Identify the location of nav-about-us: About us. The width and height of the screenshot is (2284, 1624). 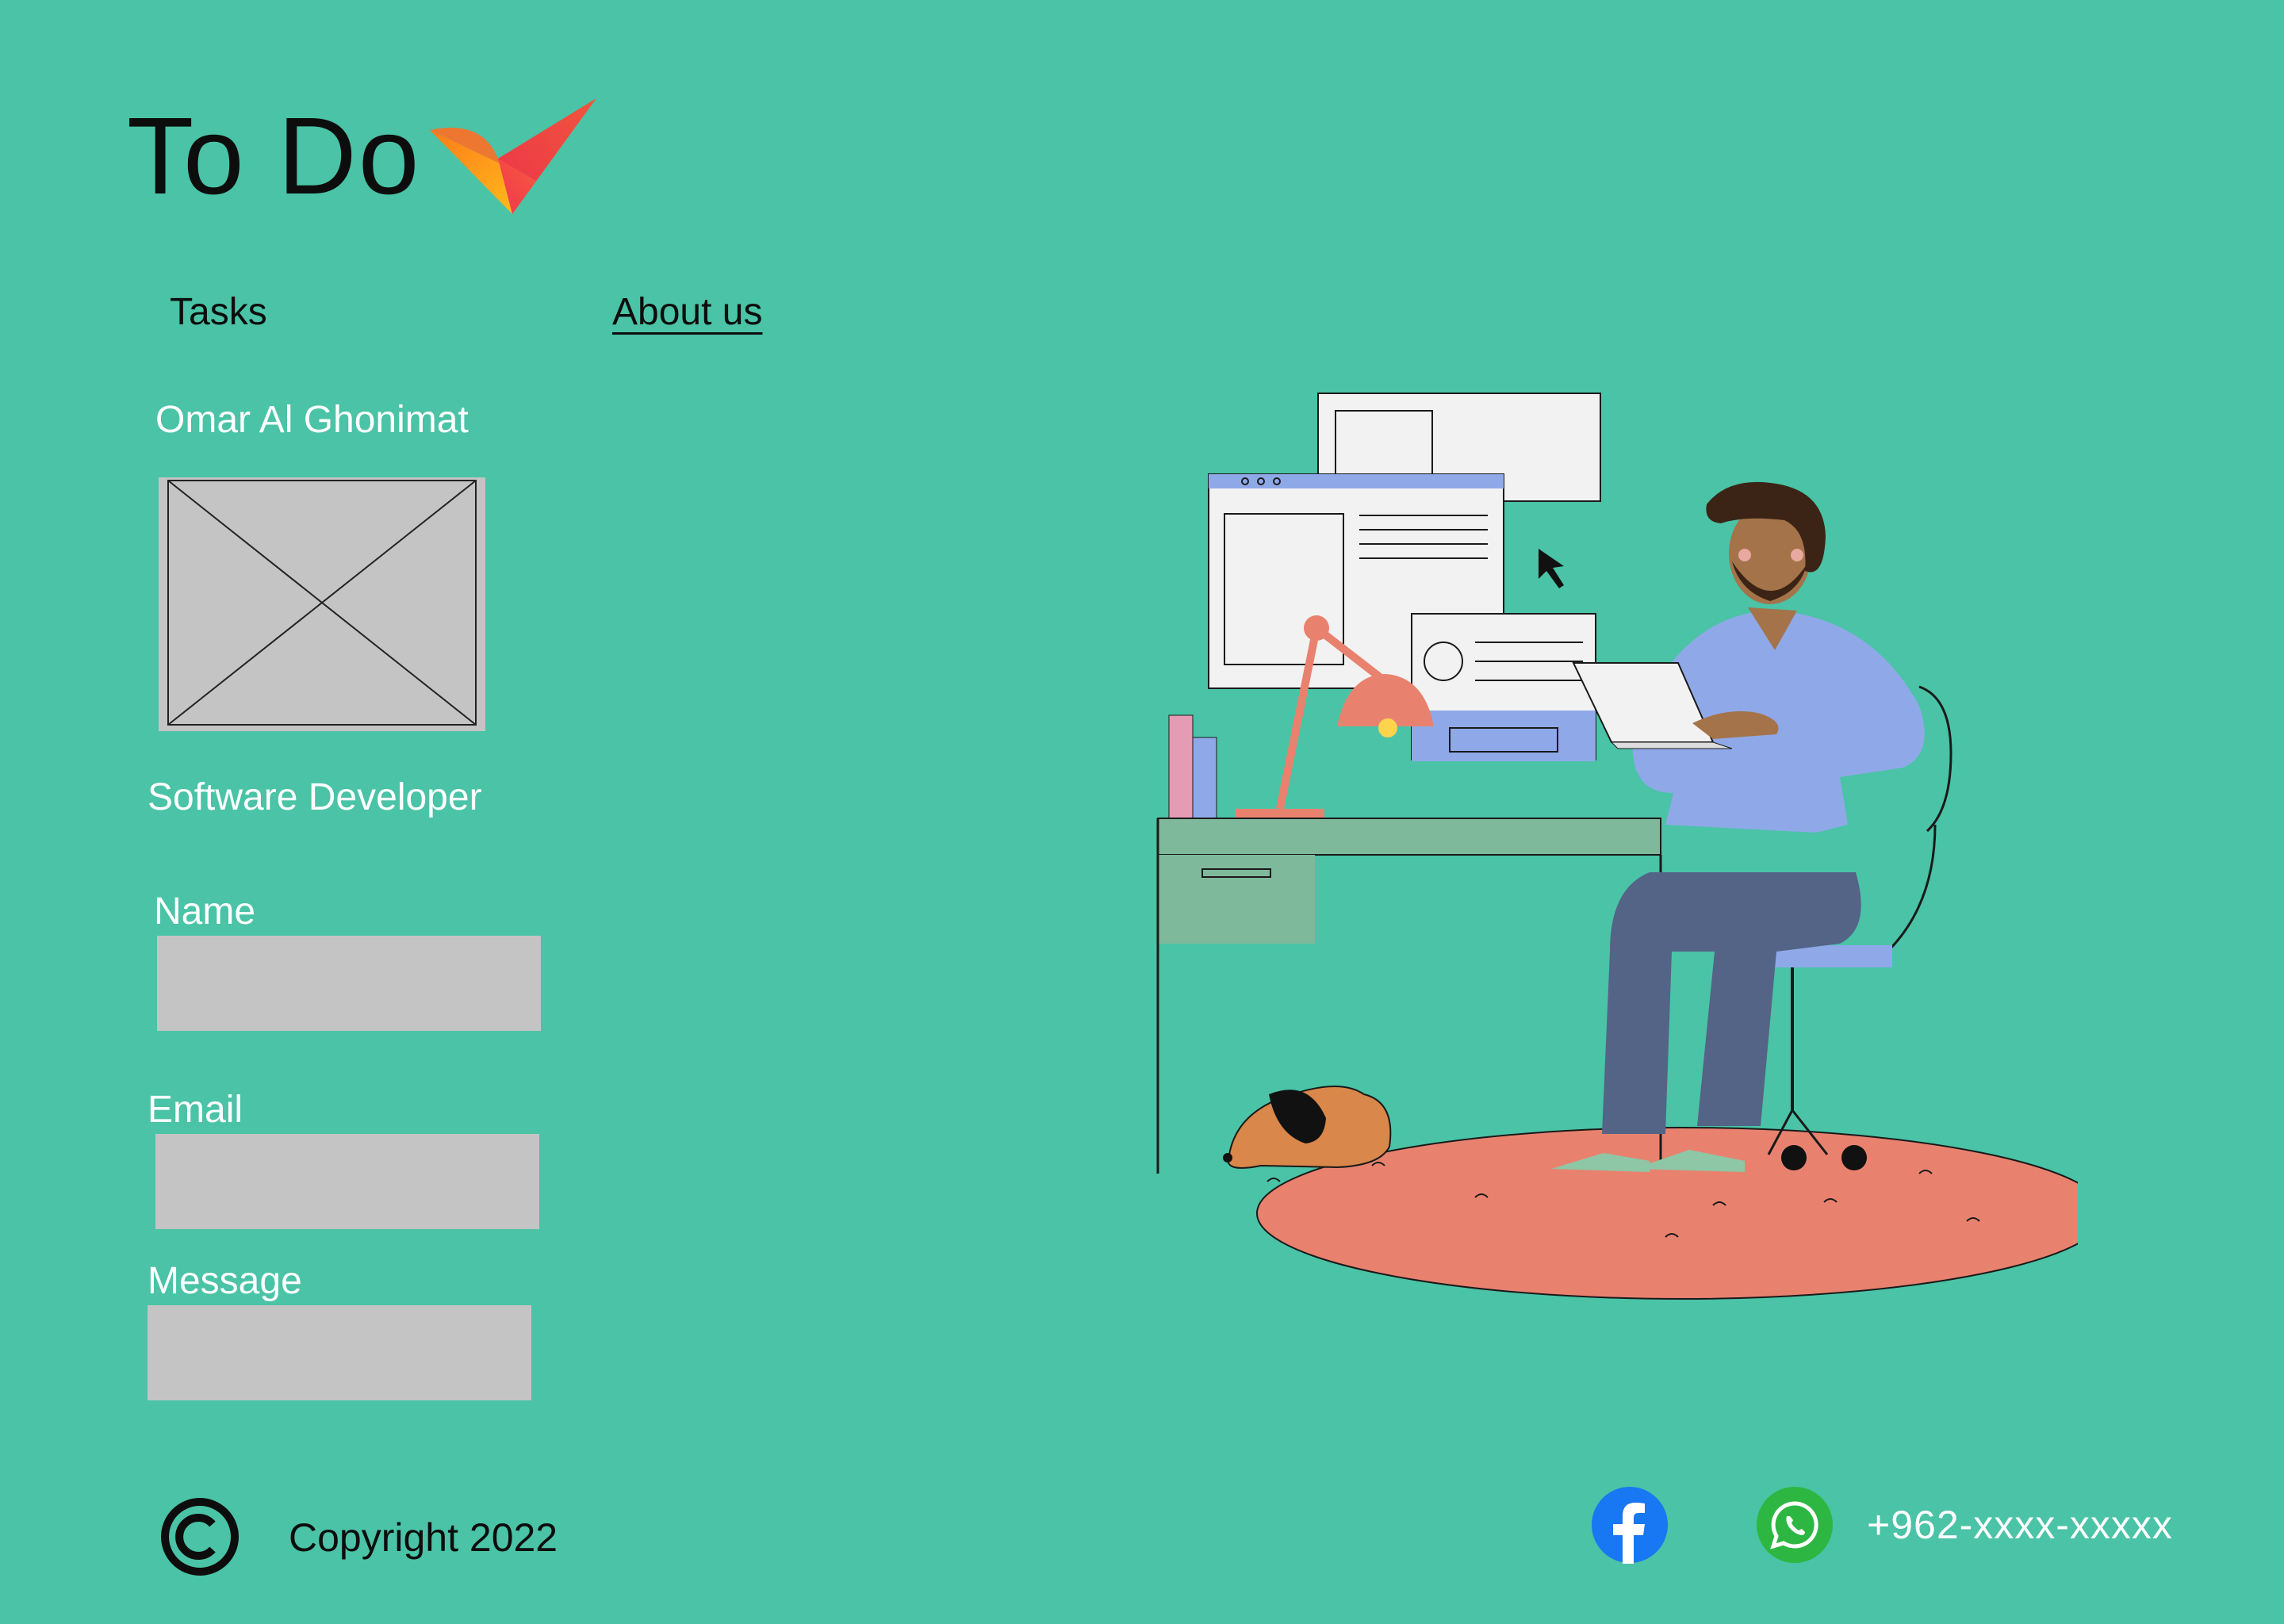
(687, 312).